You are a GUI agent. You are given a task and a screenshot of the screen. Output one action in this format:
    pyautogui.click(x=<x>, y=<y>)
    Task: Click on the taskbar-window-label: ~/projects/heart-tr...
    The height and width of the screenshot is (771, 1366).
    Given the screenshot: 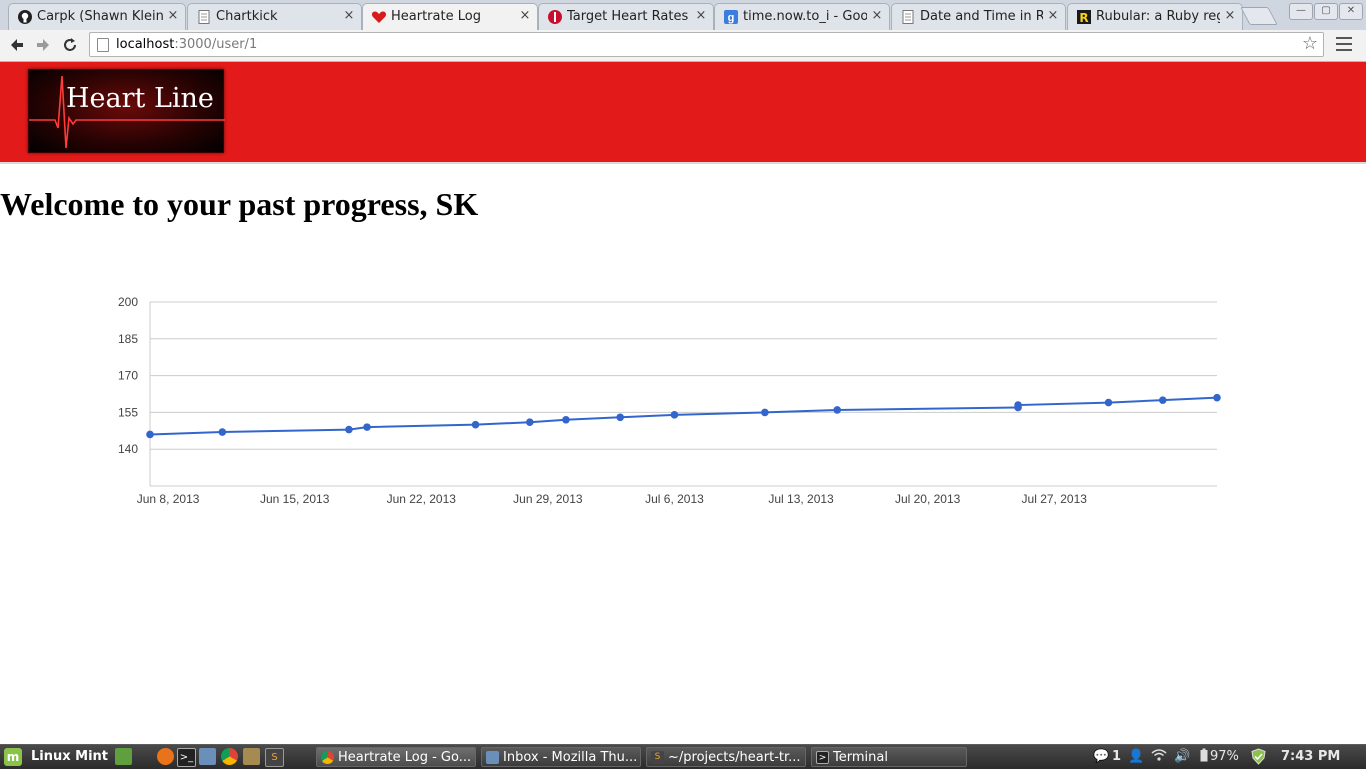 What is the action you would take?
    pyautogui.click(x=734, y=757)
    